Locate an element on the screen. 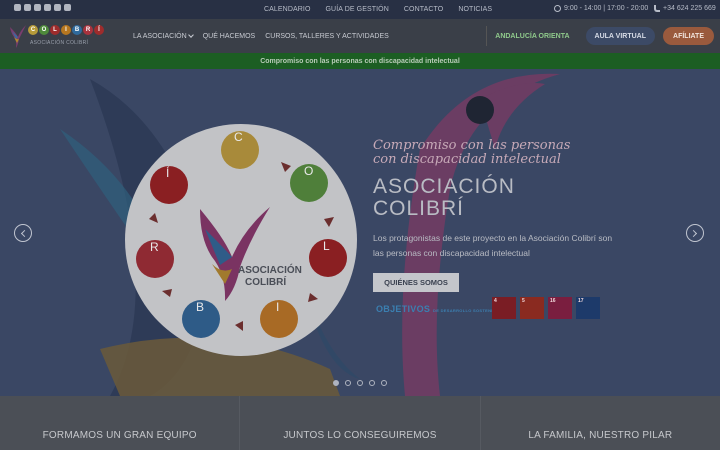 This screenshot has height=450, width=720. ods-badge-5: 5 is located at coordinates (532, 308).